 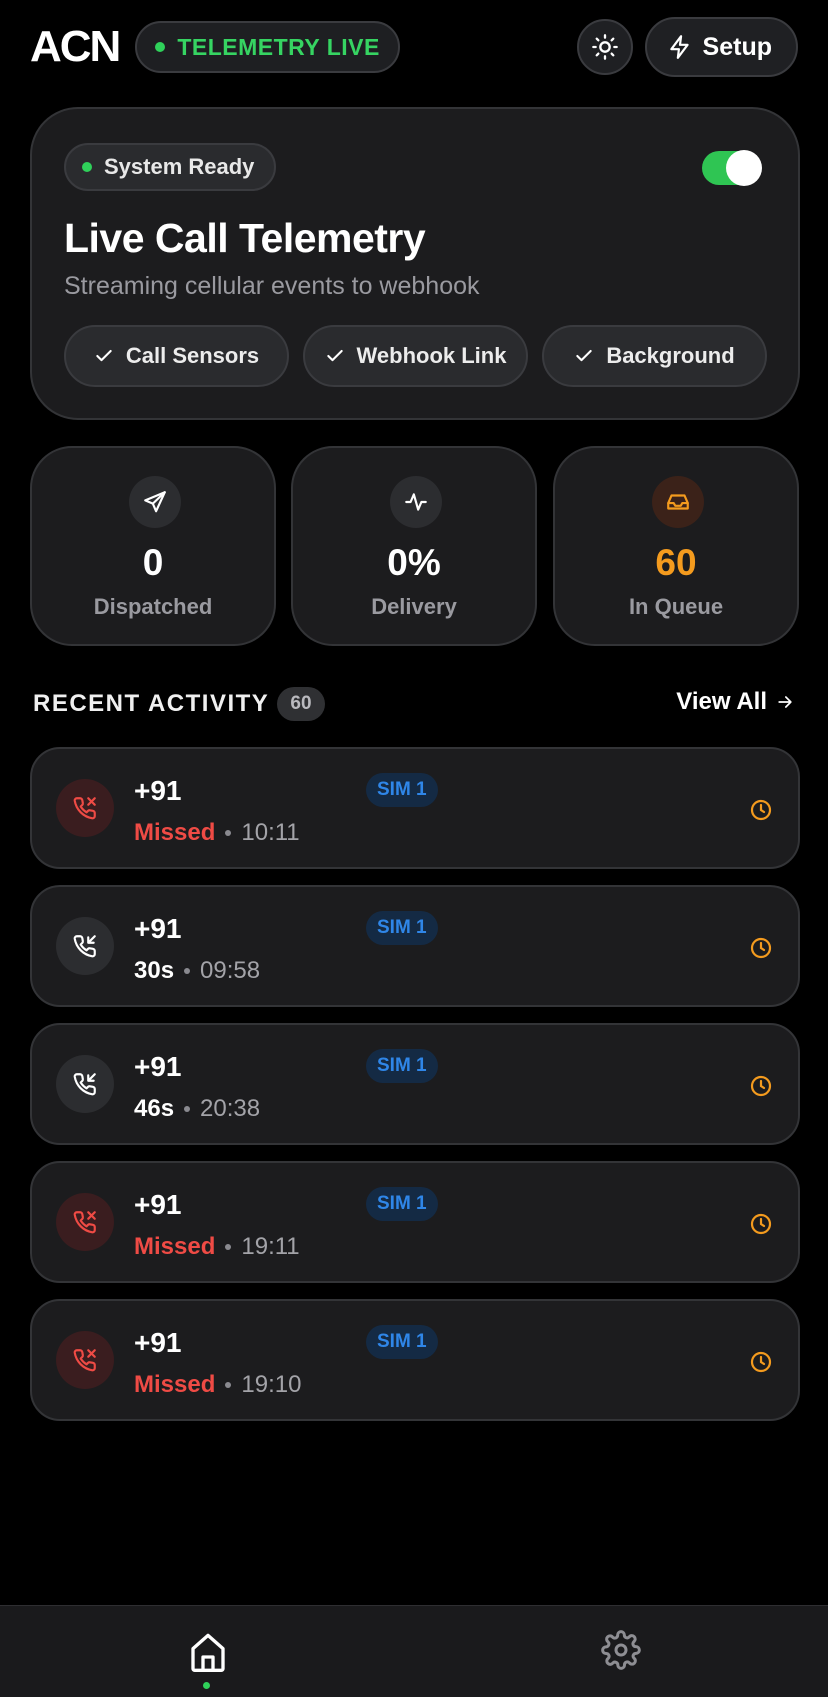 What do you see at coordinates (271, 1384) in the screenshot?
I see `call-time: 19:10` at bounding box center [271, 1384].